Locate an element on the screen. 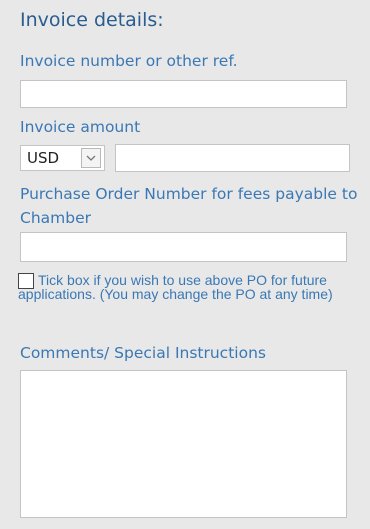  chevron-down-icon is located at coordinates (91, 158).